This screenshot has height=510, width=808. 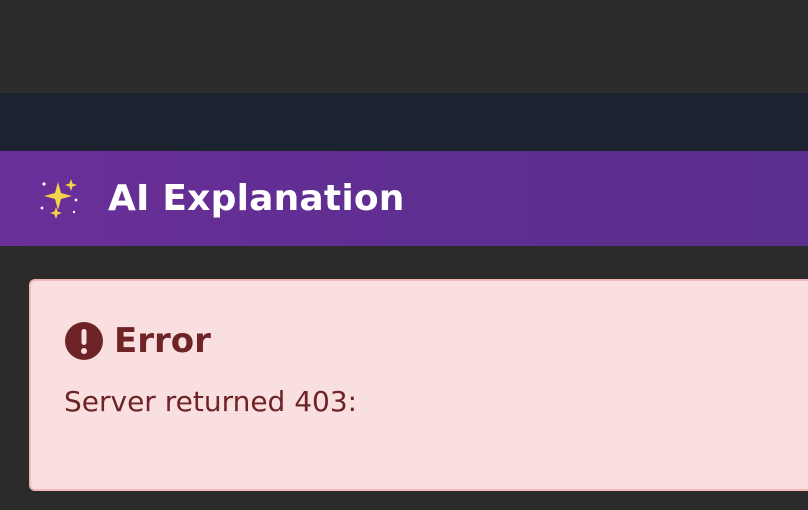 What do you see at coordinates (211, 401) in the screenshot?
I see `error-message: Server returned 403:` at bounding box center [211, 401].